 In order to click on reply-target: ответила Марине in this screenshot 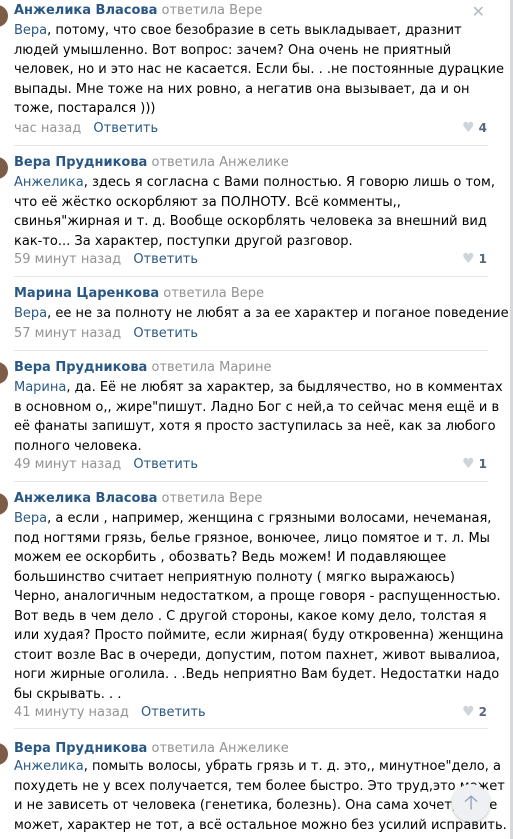, I will do `click(211, 367)`.